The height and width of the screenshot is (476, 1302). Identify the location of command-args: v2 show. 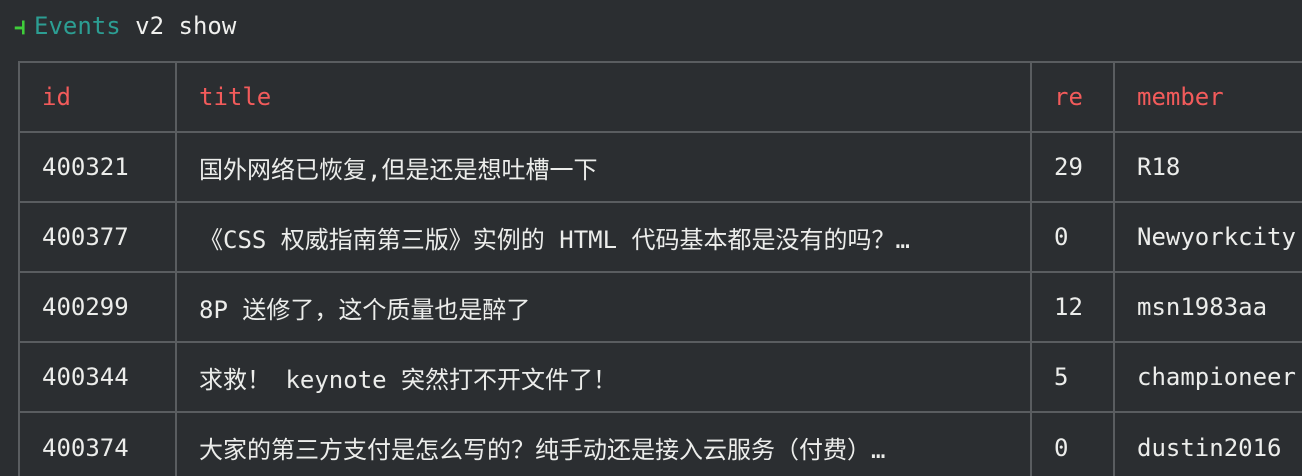
(178, 26).